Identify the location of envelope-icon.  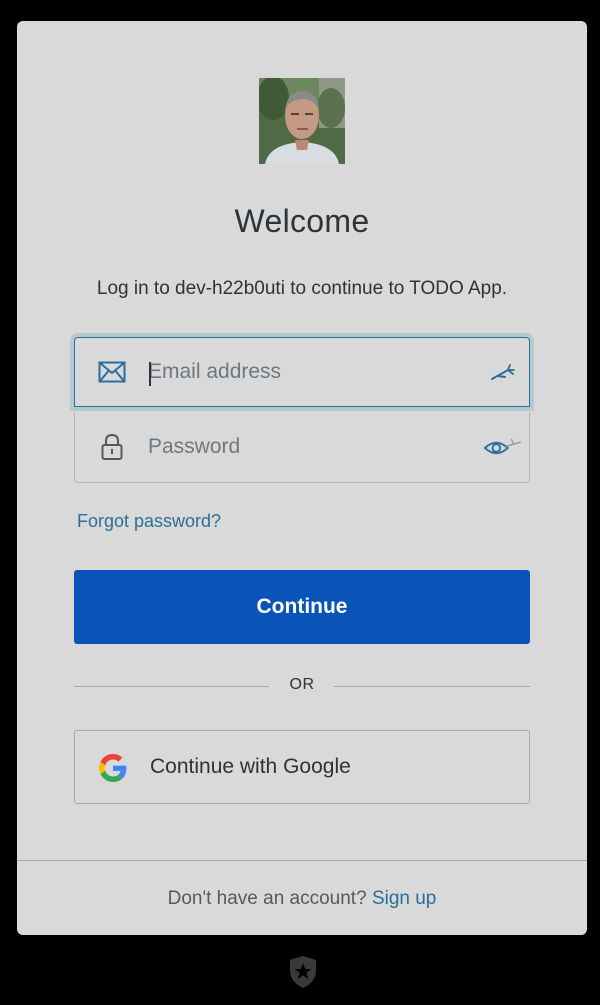
(112, 372).